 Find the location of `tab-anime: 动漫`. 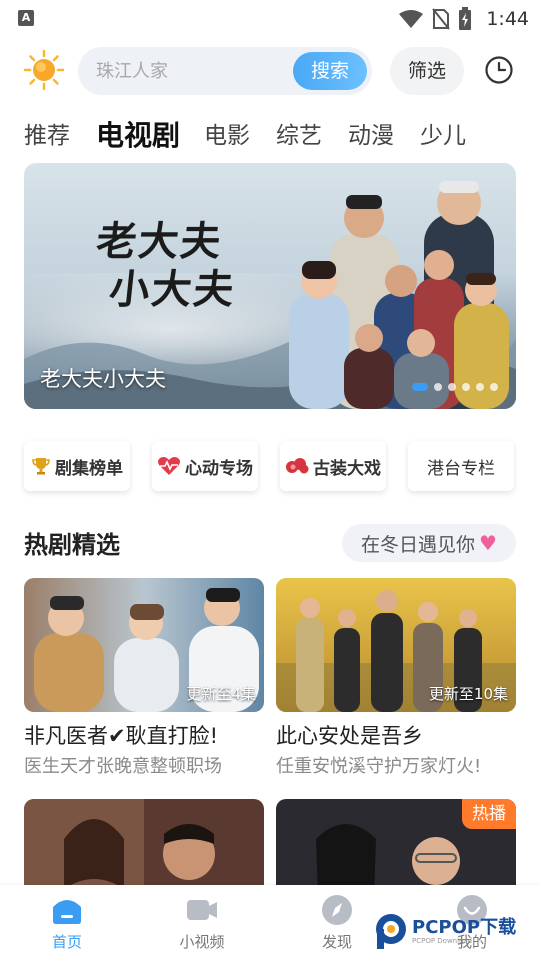

tab-anime: 动漫 is located at coordinates (371, 136).